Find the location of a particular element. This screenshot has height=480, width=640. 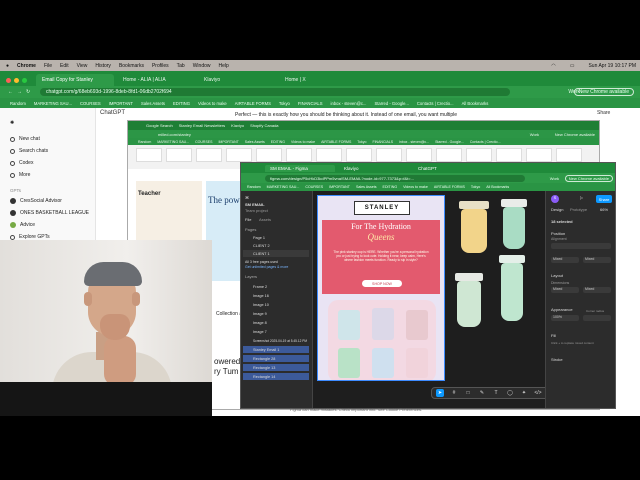

corner-radius-field is located at coordinates (597, 318).